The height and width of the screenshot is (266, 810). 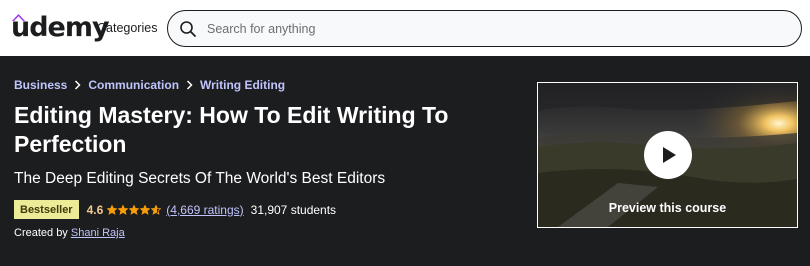 I want to click on search-bar, so click(x=484, y=28).